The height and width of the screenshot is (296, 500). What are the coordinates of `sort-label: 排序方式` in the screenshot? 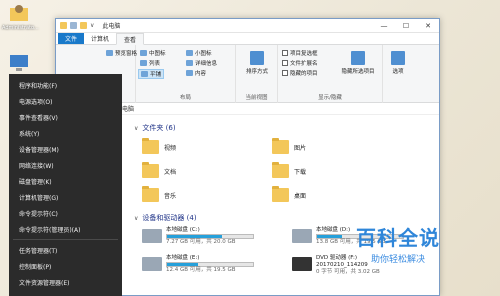 It's located at (256, 72).